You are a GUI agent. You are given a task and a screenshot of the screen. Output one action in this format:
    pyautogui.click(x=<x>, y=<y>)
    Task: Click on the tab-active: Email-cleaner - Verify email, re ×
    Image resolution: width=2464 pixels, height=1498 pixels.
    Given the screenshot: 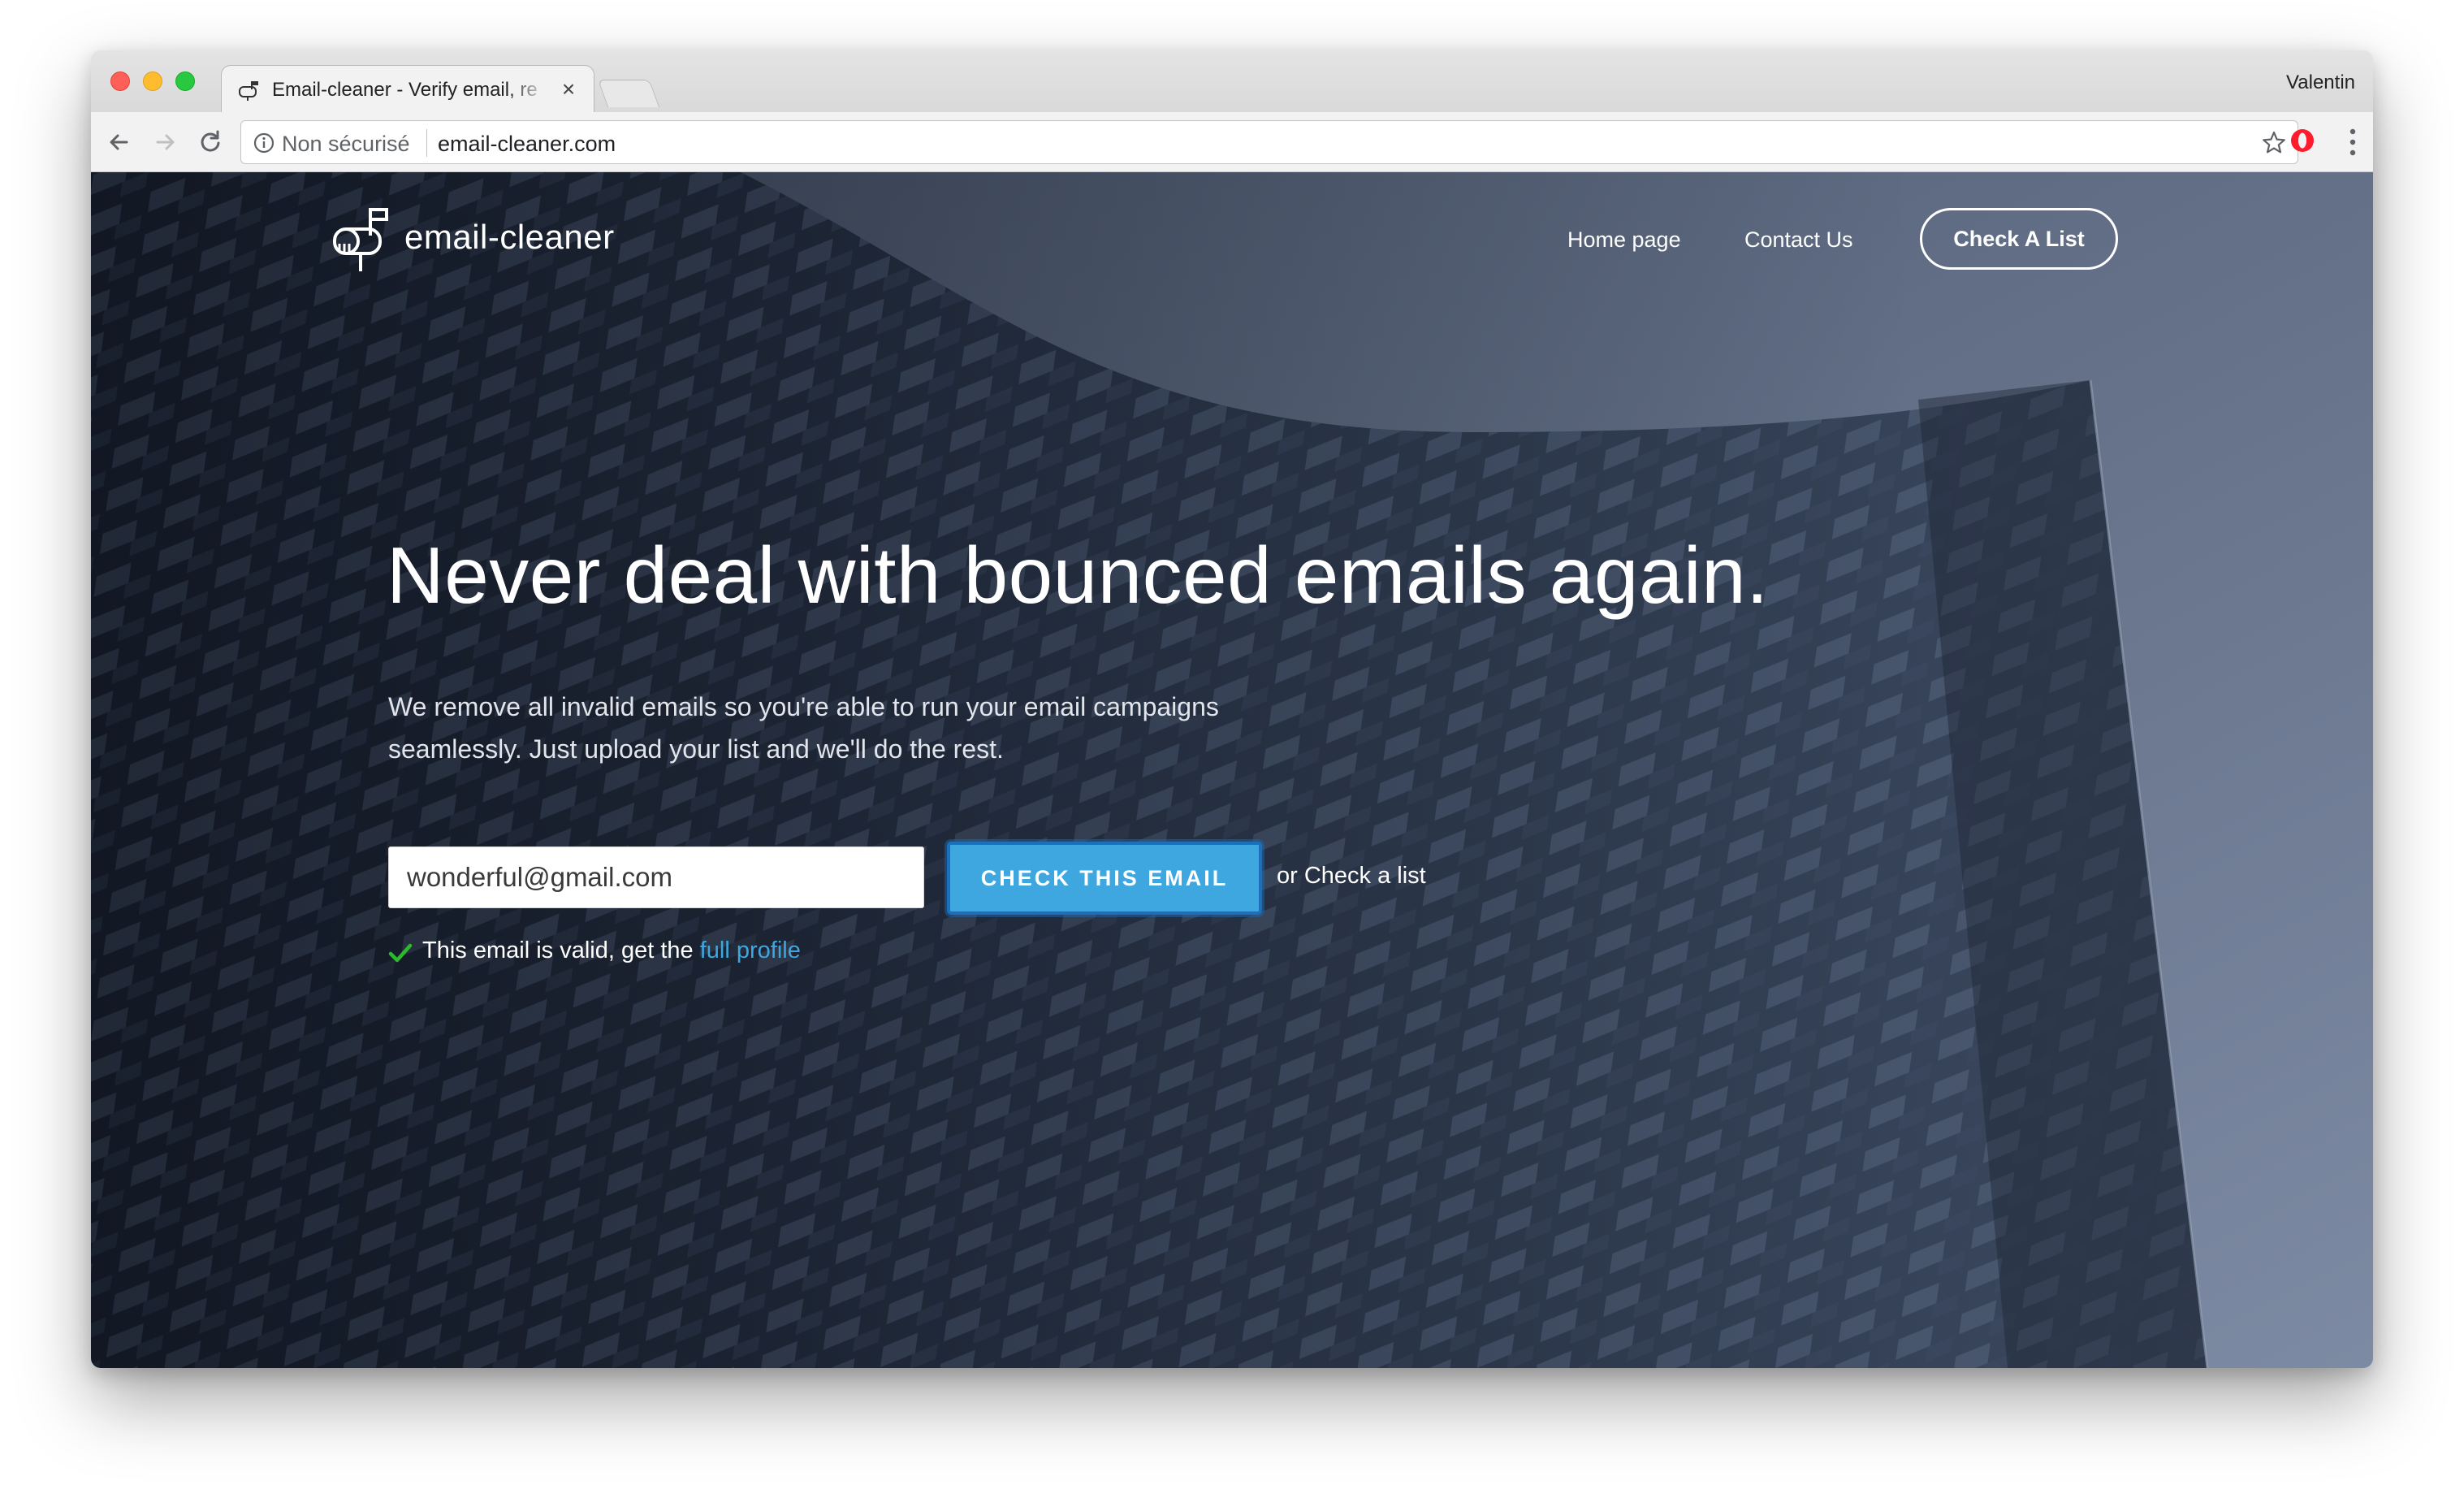 What is the action you would take?
    pyautogui.click(x=407, y=90)
    